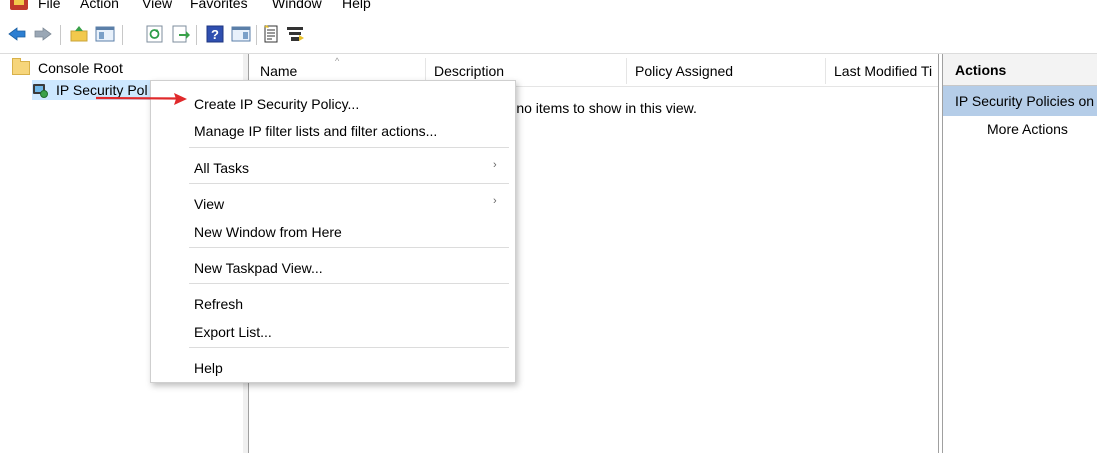  Describe the element at coordinates (157, 5) in the screenshot. I see `menu-view: View` at that location.